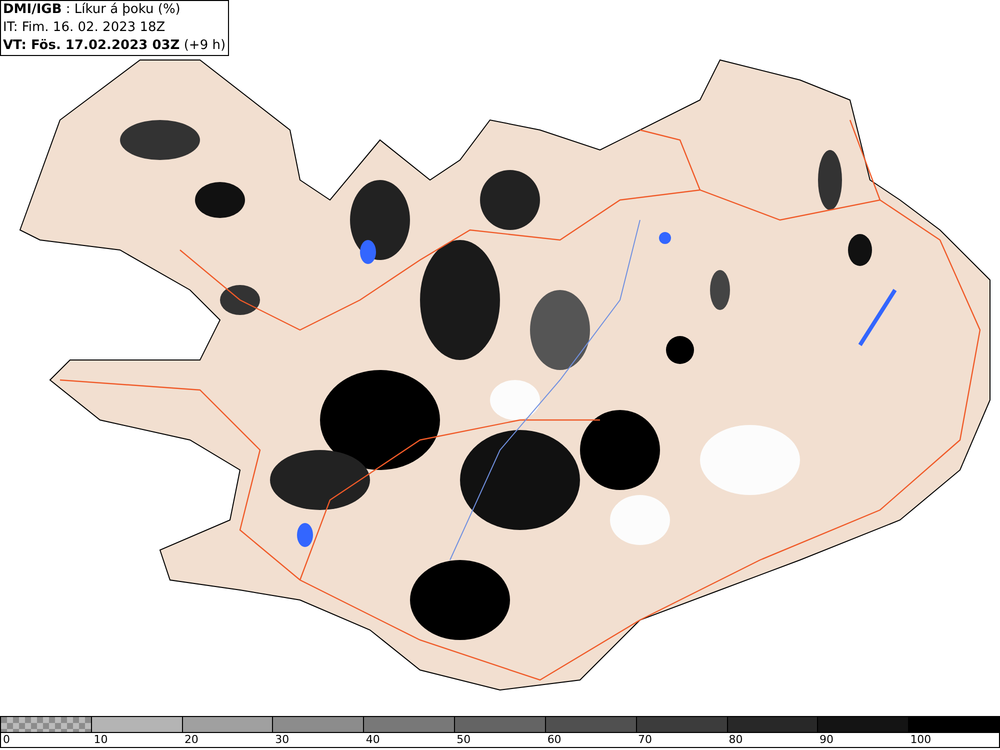 This screenshot has height=750, width=1000. Describe the element at coordinates (921, 740) in the screenshot. I see `scale-tick-label: 100` at that location.